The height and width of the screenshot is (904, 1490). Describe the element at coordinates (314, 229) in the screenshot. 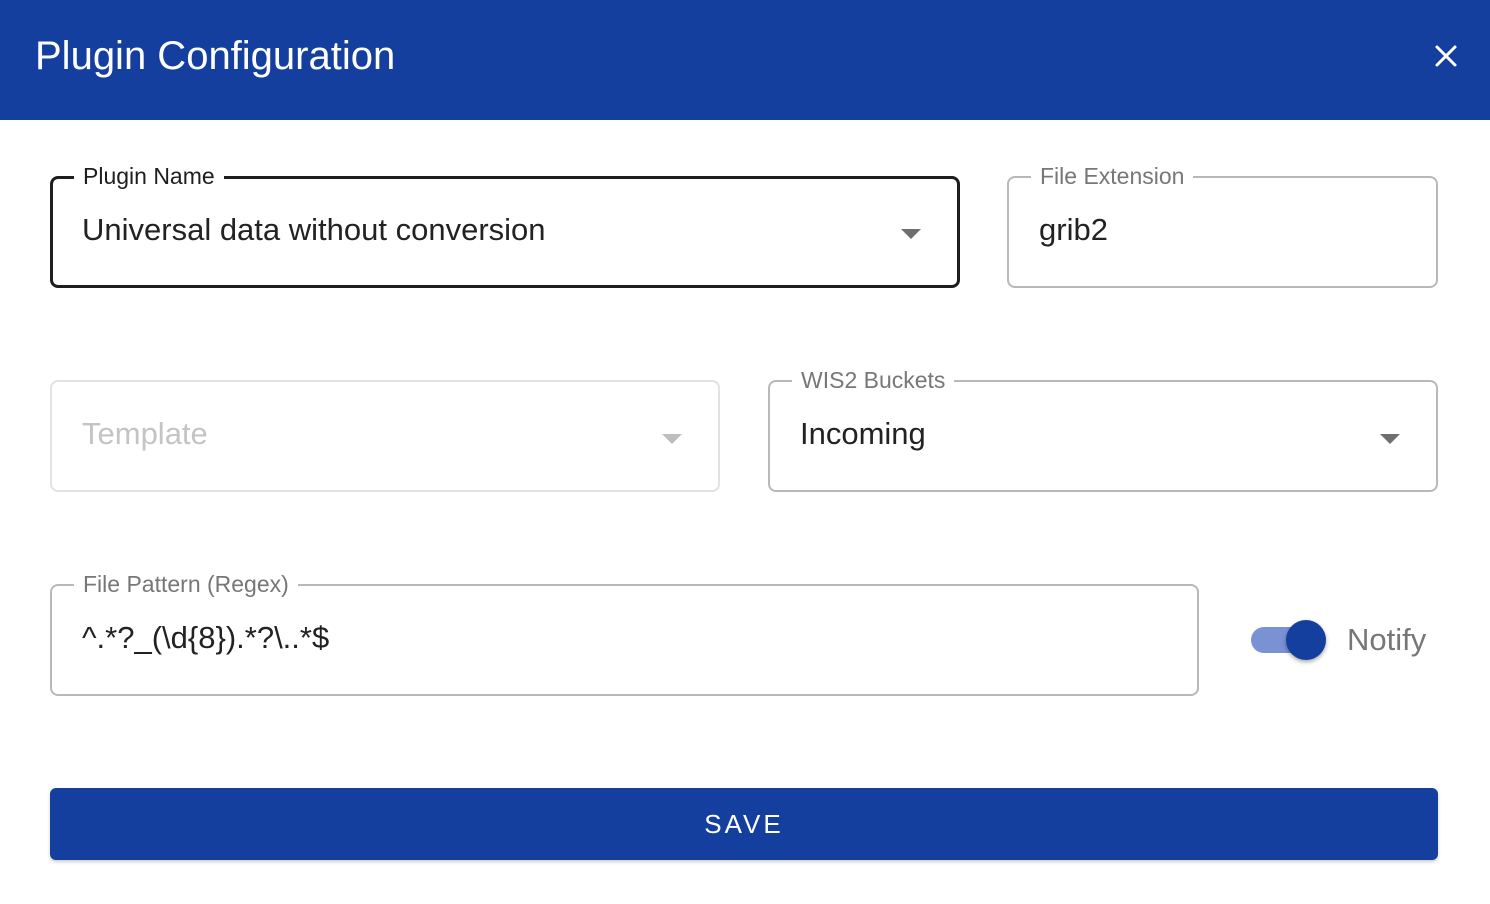

I see `plugin-name-value: Universal data without conversion` at that location.